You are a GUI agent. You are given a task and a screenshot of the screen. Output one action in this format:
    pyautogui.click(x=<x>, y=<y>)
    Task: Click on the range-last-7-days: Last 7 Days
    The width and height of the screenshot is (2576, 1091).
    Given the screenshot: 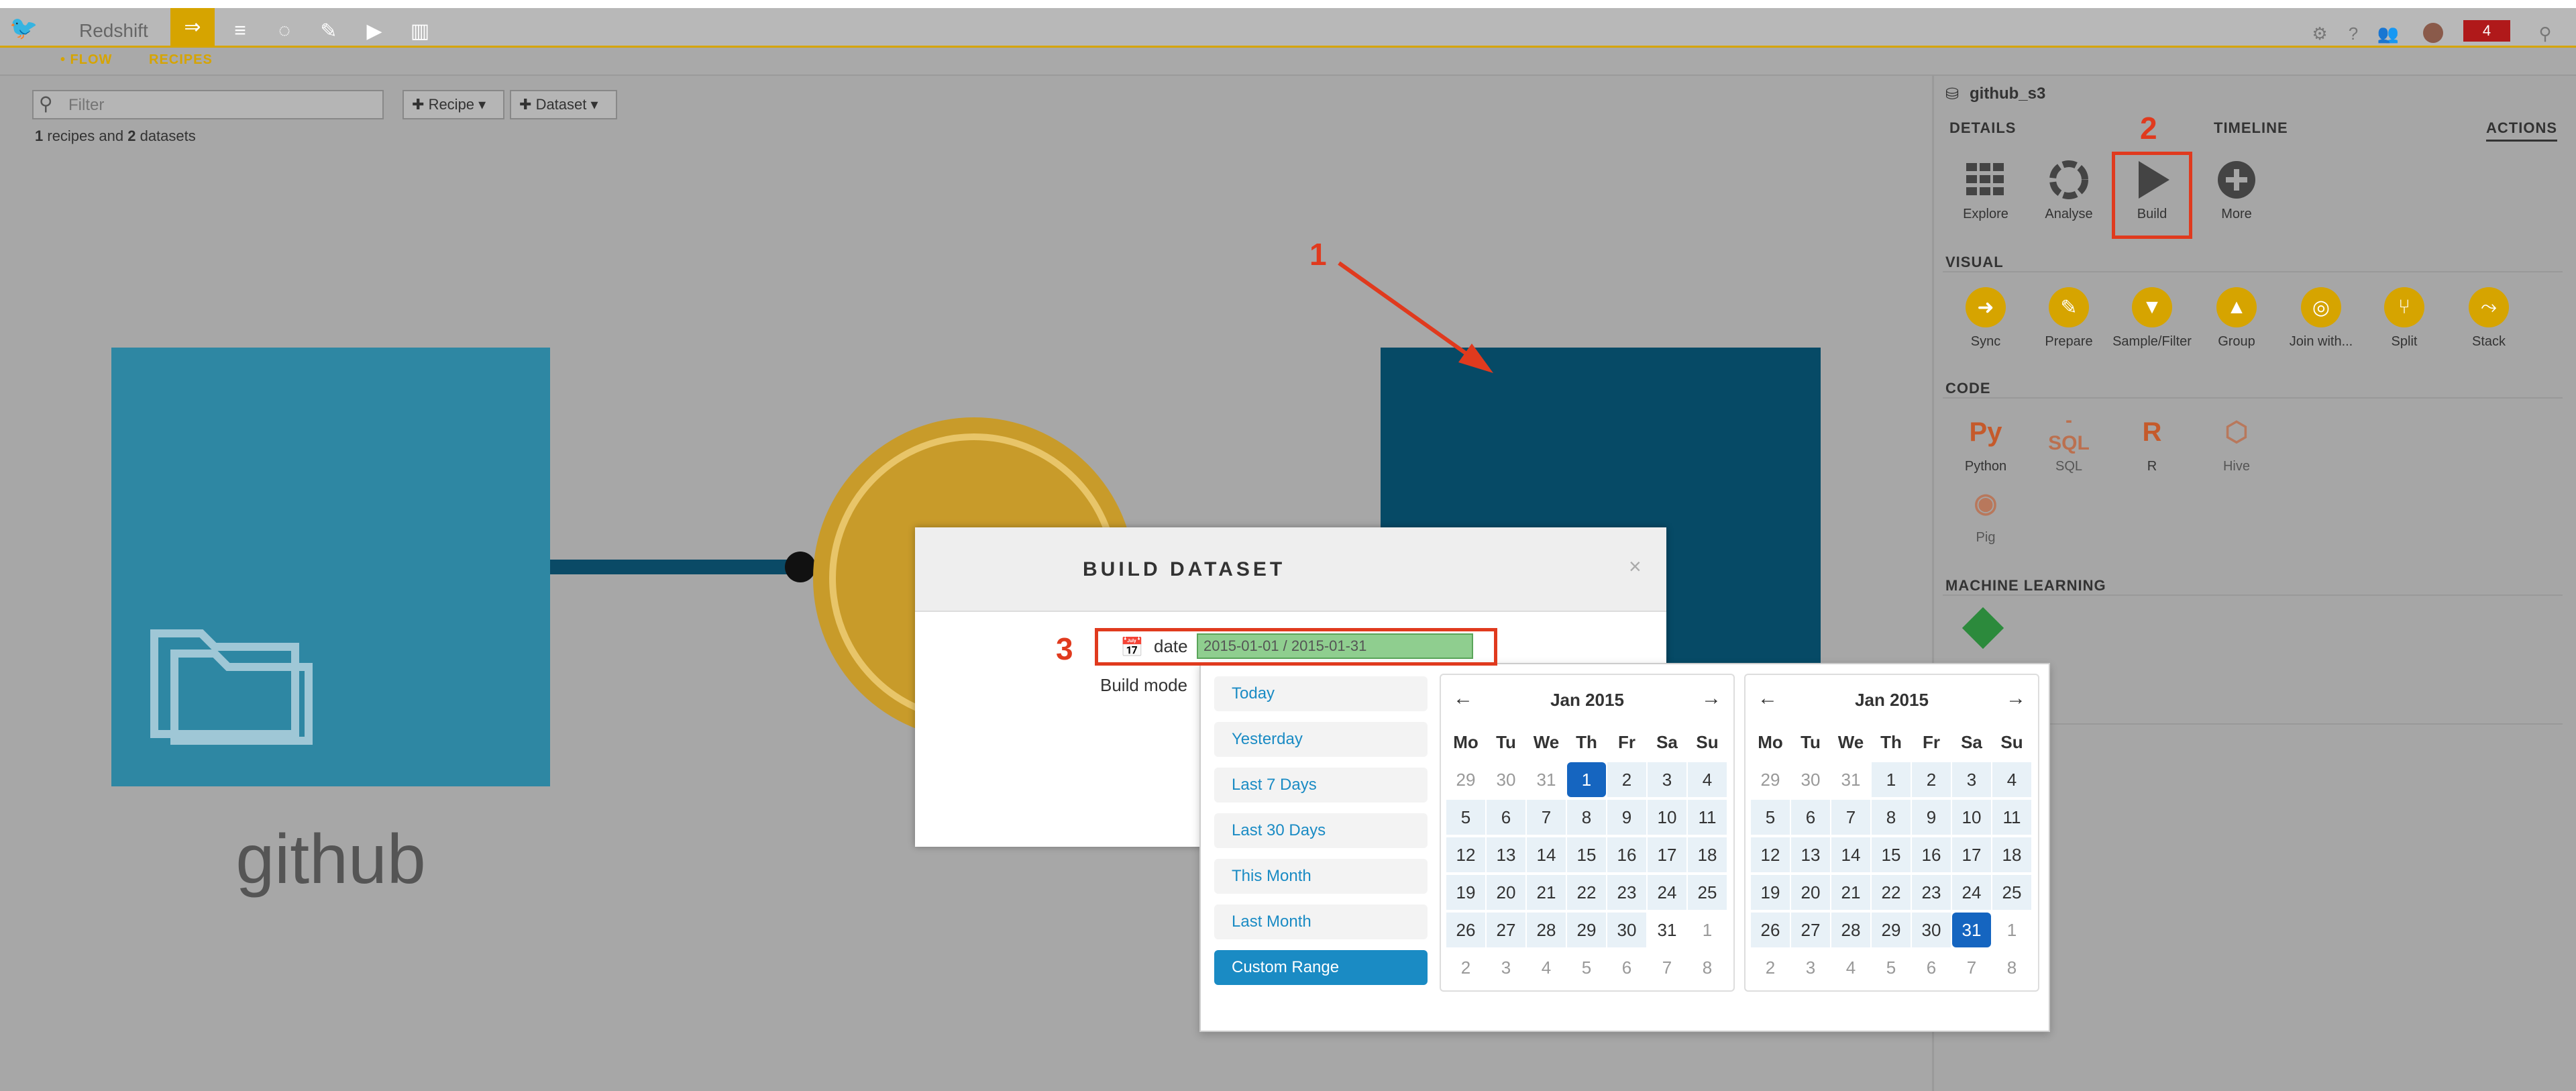 What is the action you would take?
    pyautogui.click(x=1321, y=785)
    